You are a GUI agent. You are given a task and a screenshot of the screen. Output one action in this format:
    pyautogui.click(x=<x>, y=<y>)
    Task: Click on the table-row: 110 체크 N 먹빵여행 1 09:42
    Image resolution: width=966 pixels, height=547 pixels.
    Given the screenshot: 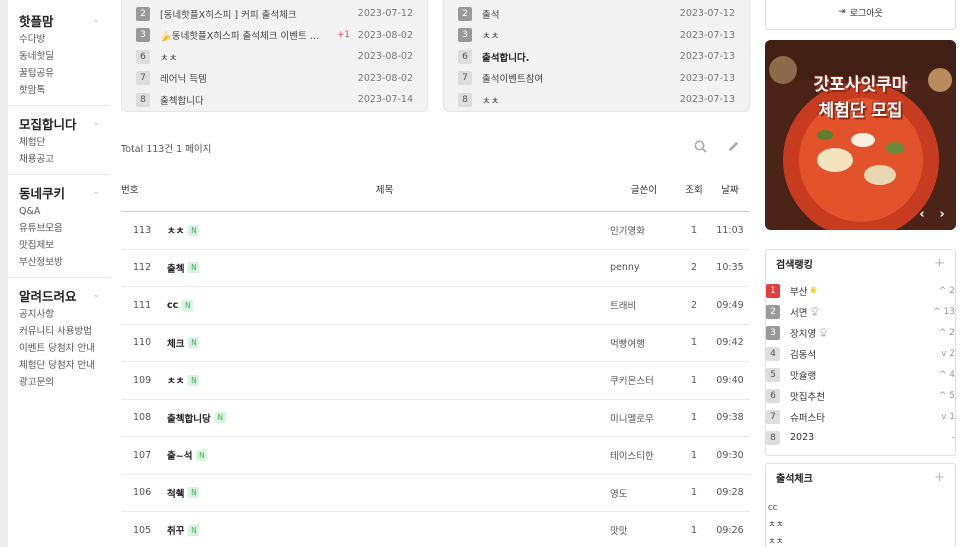 What is the action you would take?
    pyautogui.click(x=435, y=343)
    